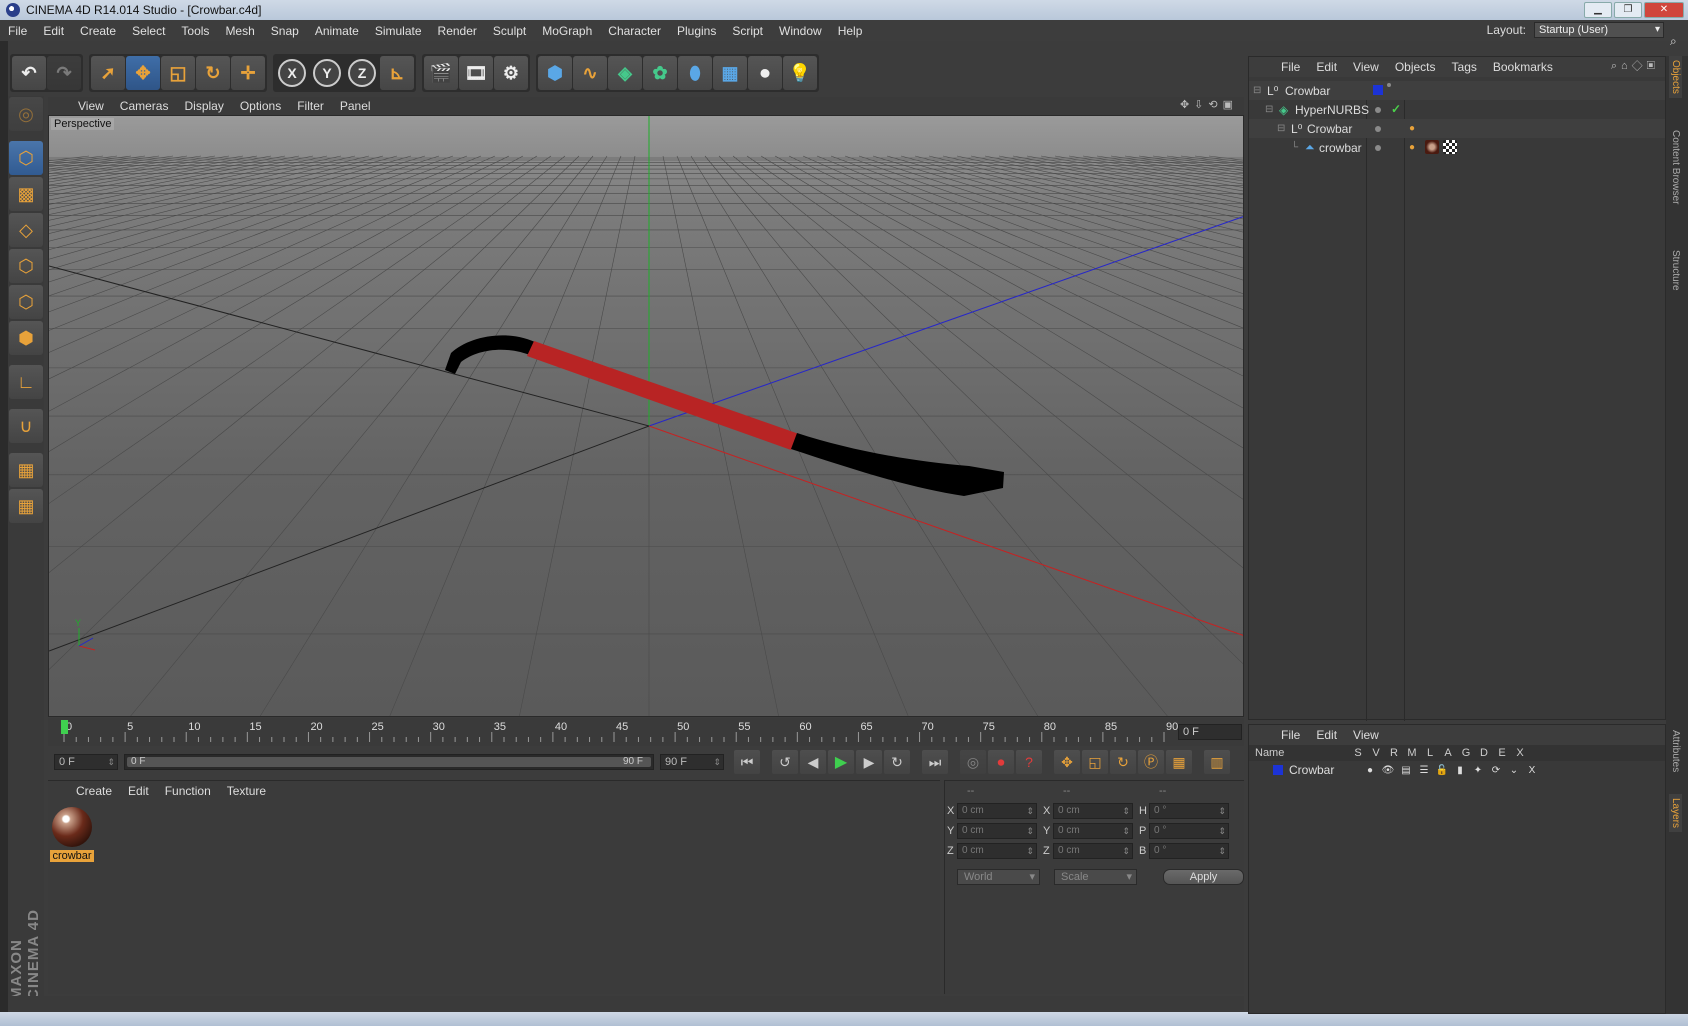 This screenshot has width=1688, height=1026. I want to click on menu-mograph: MoGraph, so click(567, 31).